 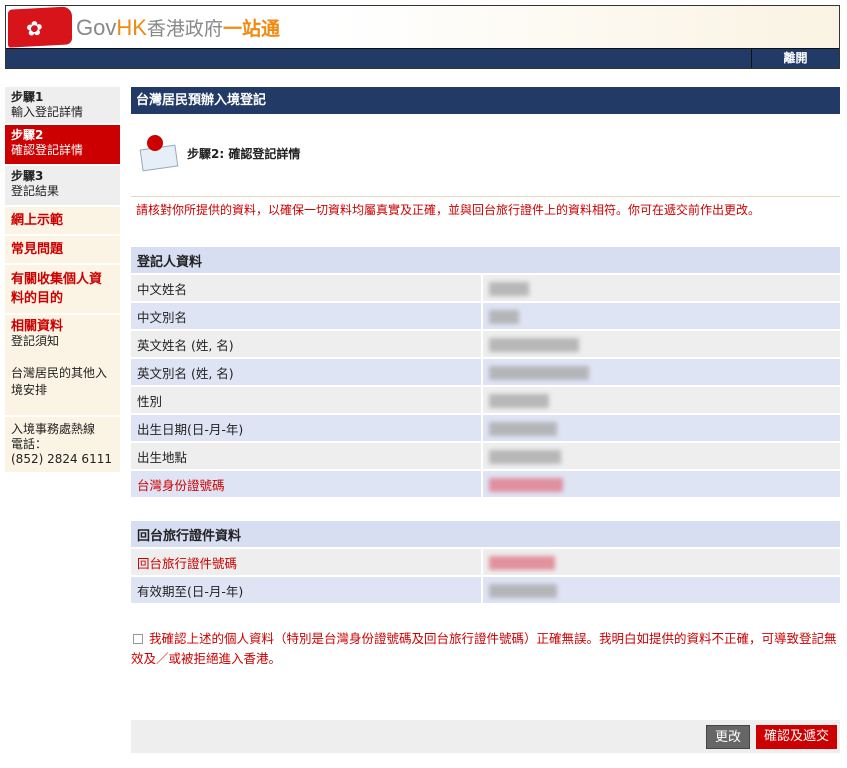 What do you see at coordinates (47, 150) in the screenshot?
I see `step2-sub: 確認登記詳情` at bounding box center [47, 150].